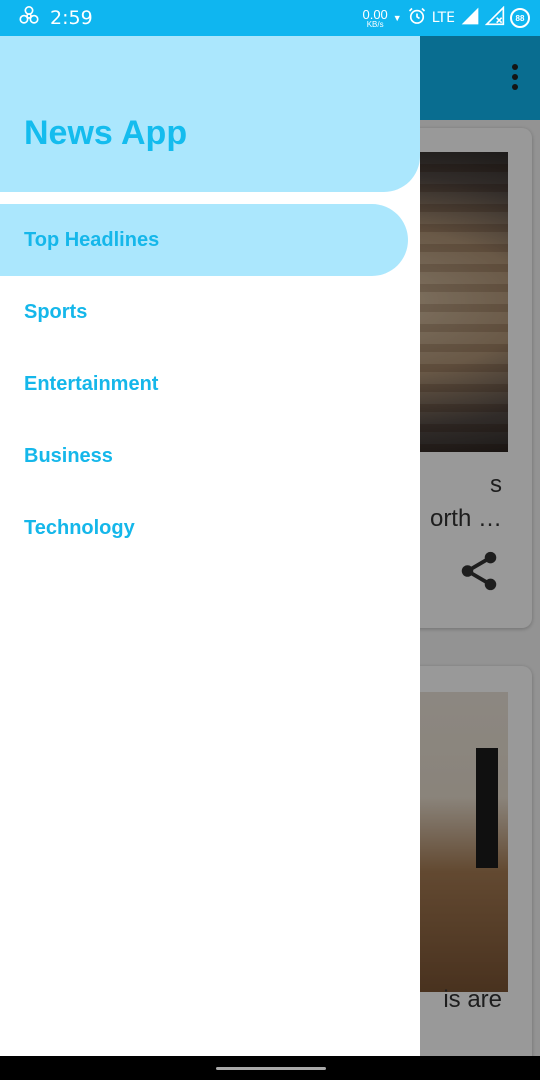  Describe the element at coordinates (270, 18) in the screenshot. I see `status-bar: 2:59 0.00 KB/s ▼ LTE 88` at that location.